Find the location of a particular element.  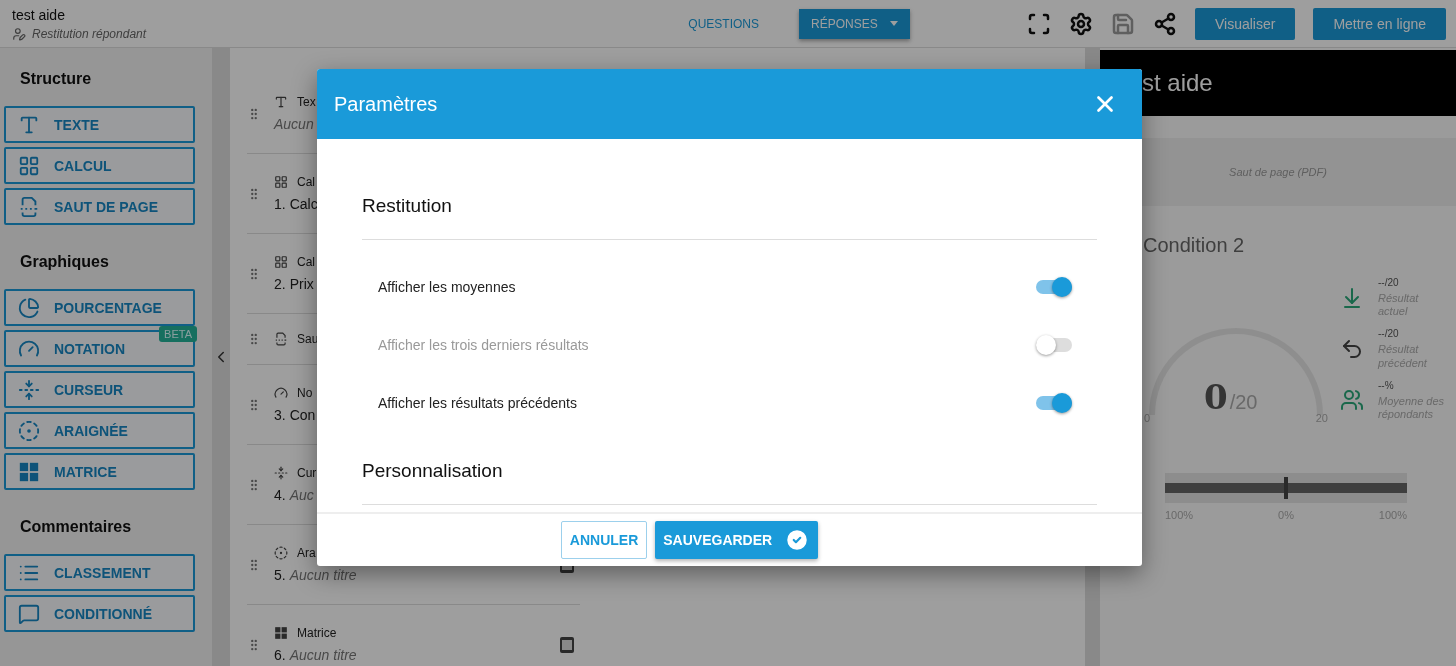

cancel-button: ANNULER is located at coordinates (604, 540).